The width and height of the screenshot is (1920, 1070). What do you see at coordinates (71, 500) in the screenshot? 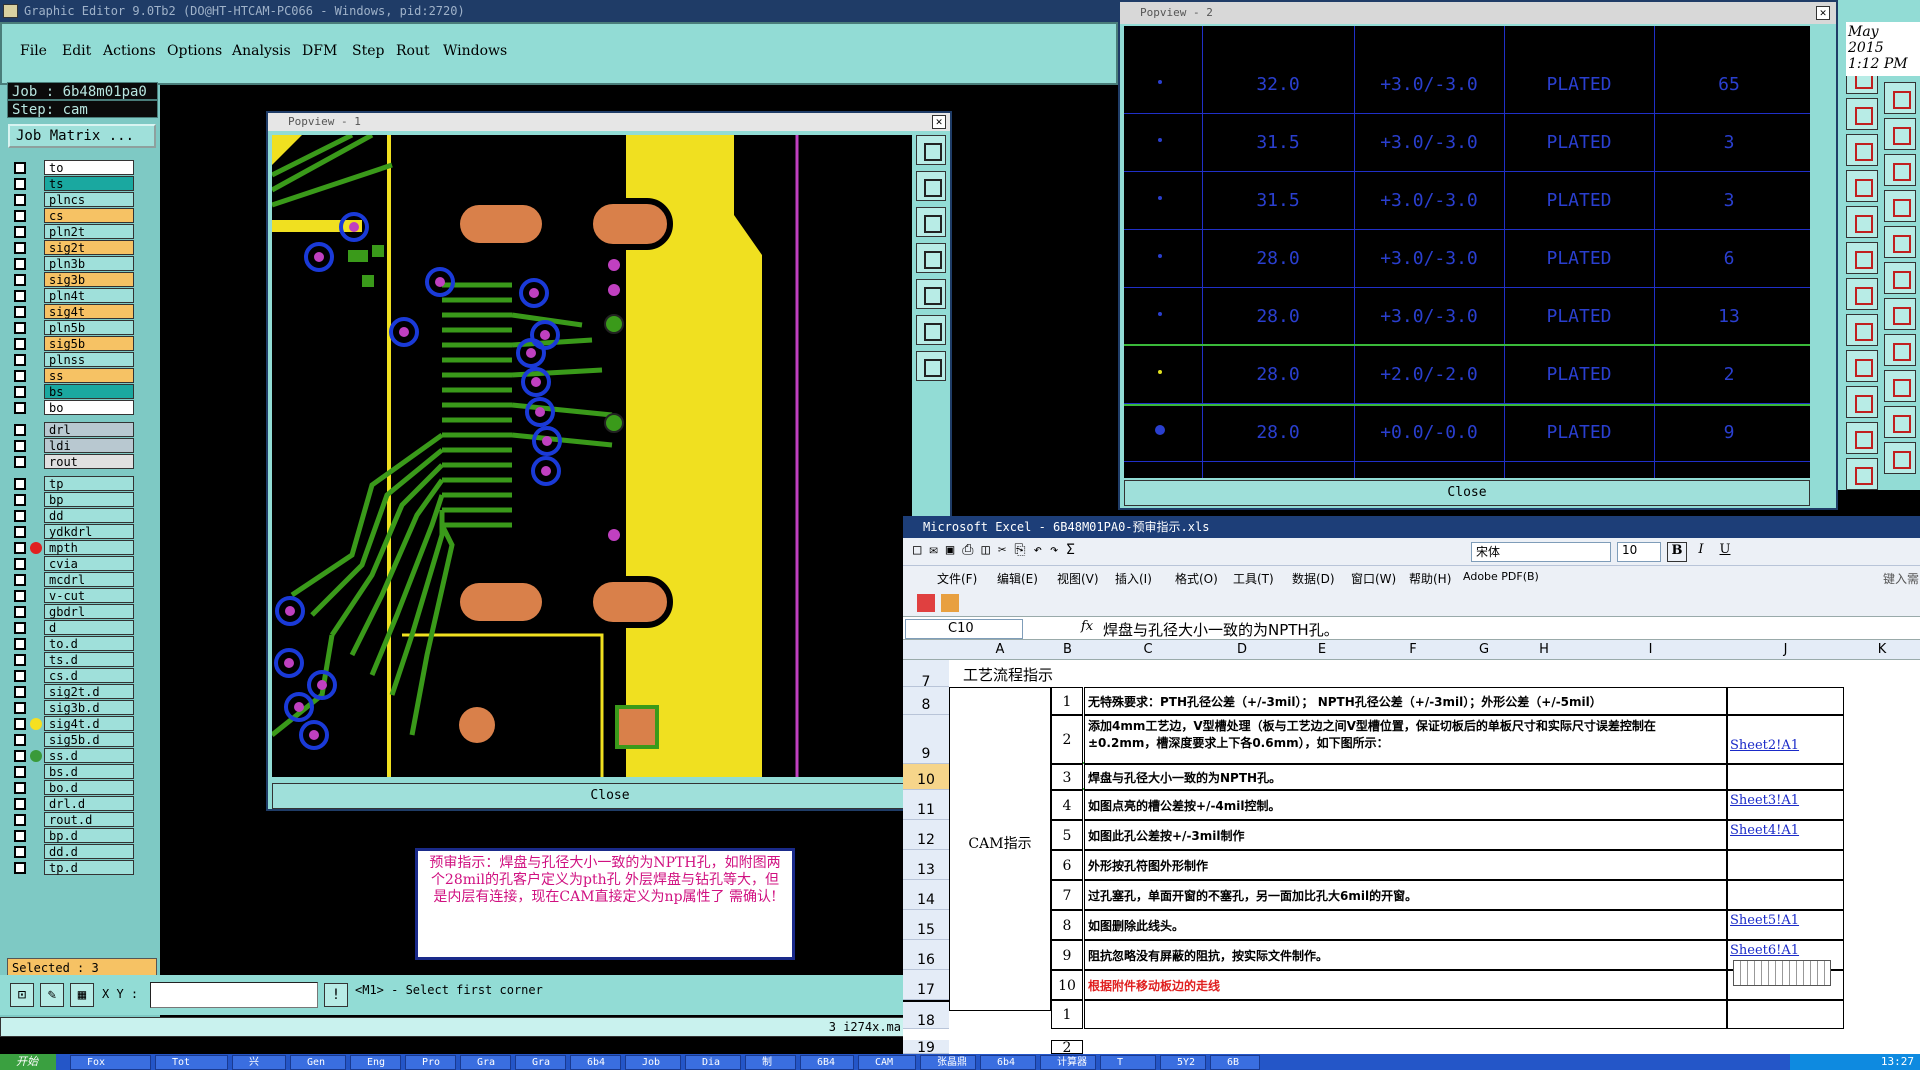
I see `layer-row: bp` at bounding box center [71, 500].